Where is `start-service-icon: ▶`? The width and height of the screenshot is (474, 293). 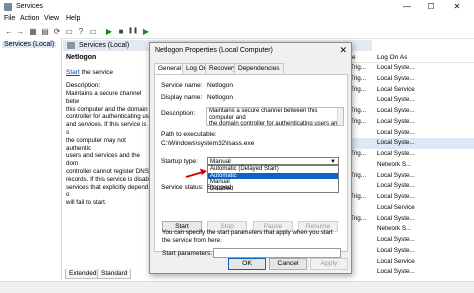 start-service-icon: ▶ is located at coordinates (109, 31).